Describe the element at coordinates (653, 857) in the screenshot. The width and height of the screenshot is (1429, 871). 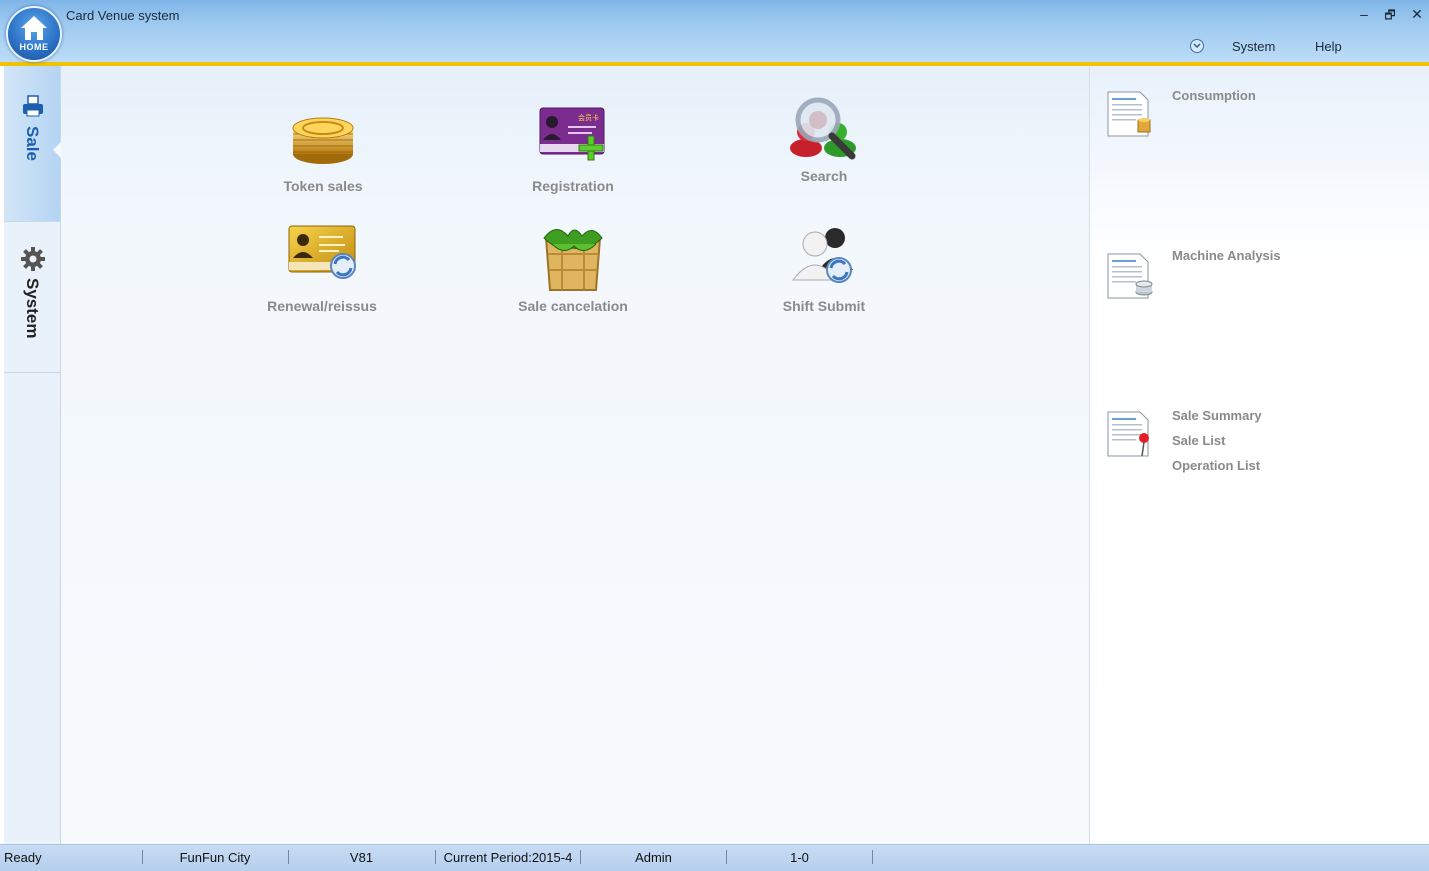
I see `status-user: Admin` at that location.